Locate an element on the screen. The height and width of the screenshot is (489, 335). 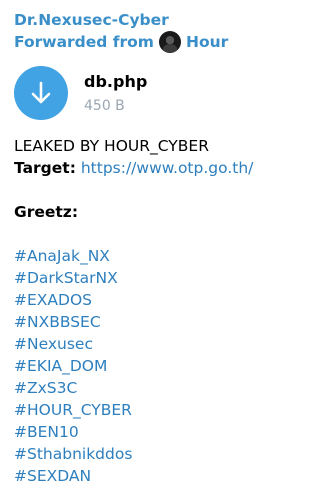
hashtag-link: #Sthabnikddos is located at coordinates (167, 454).